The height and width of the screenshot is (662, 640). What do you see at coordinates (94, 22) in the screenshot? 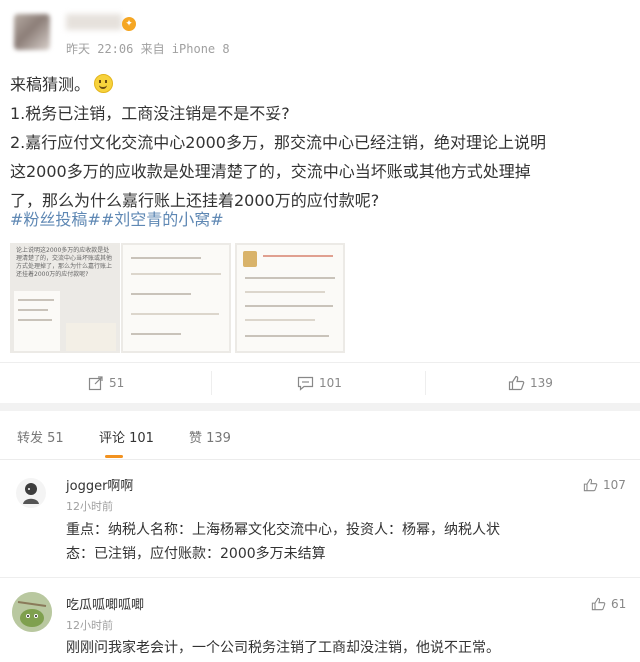
I see `author-name-blurred` at bounding box center [94, 22].